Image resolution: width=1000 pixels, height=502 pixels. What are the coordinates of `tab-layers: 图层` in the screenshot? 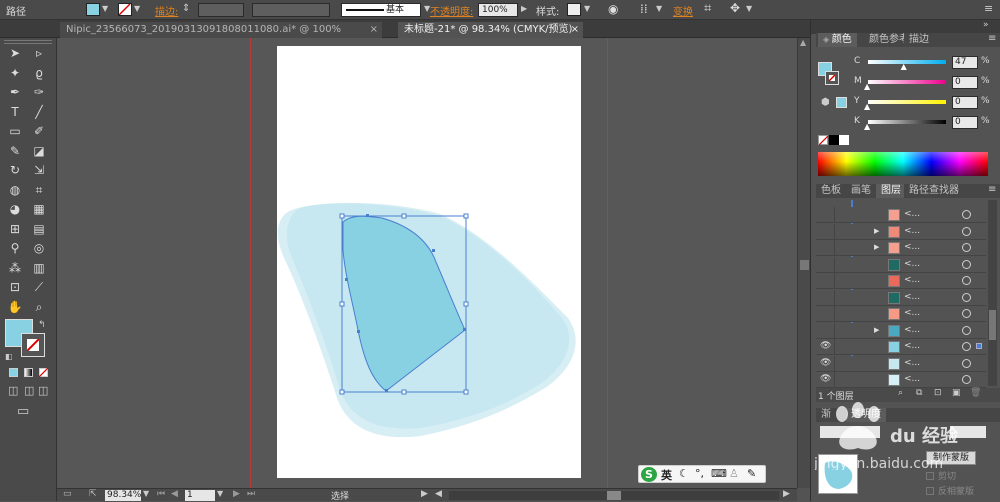 It's located at (891, 191).